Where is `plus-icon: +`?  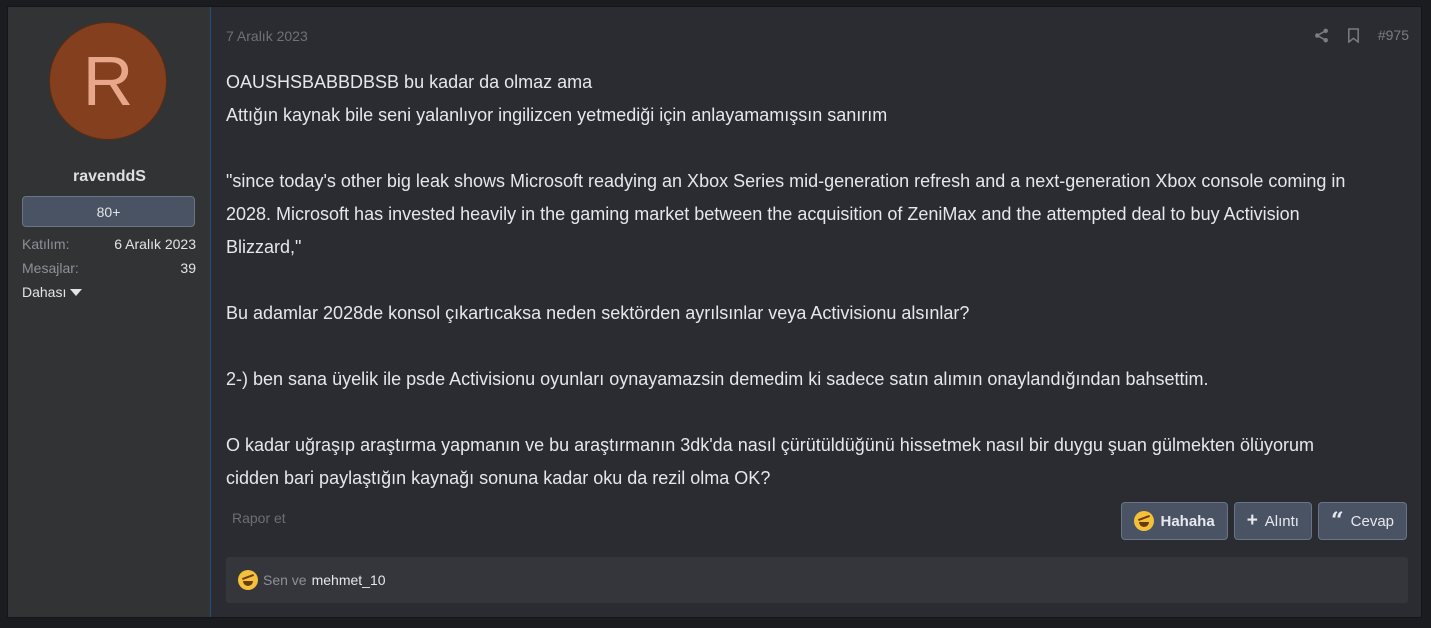
plus-icon: + is located at coordinates (1252, 520).